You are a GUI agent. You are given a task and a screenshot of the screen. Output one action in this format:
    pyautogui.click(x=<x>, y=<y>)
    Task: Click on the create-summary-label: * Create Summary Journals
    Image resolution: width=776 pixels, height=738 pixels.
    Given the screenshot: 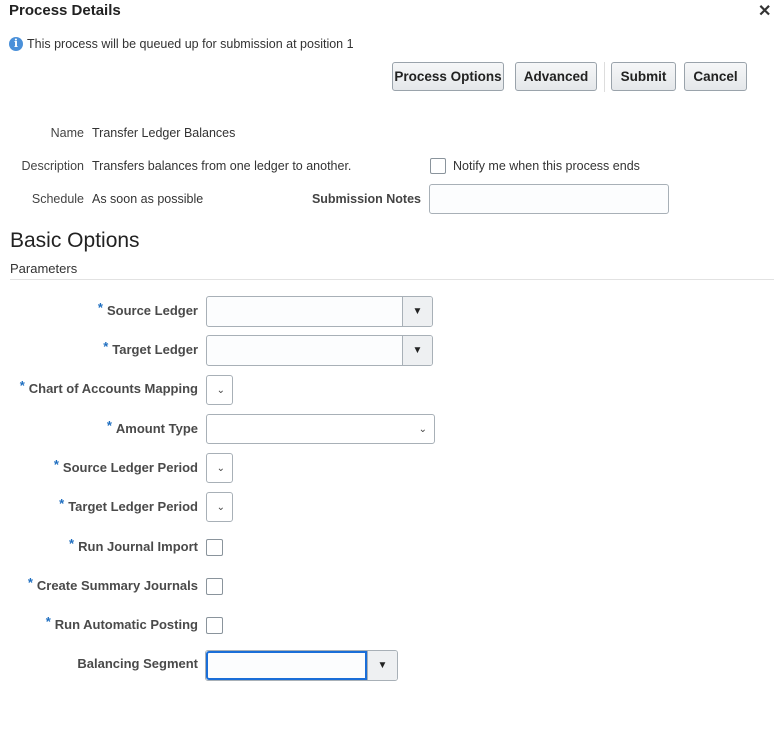 What is the action you would take?
    pyautogui.click(x=112, y=584)
    